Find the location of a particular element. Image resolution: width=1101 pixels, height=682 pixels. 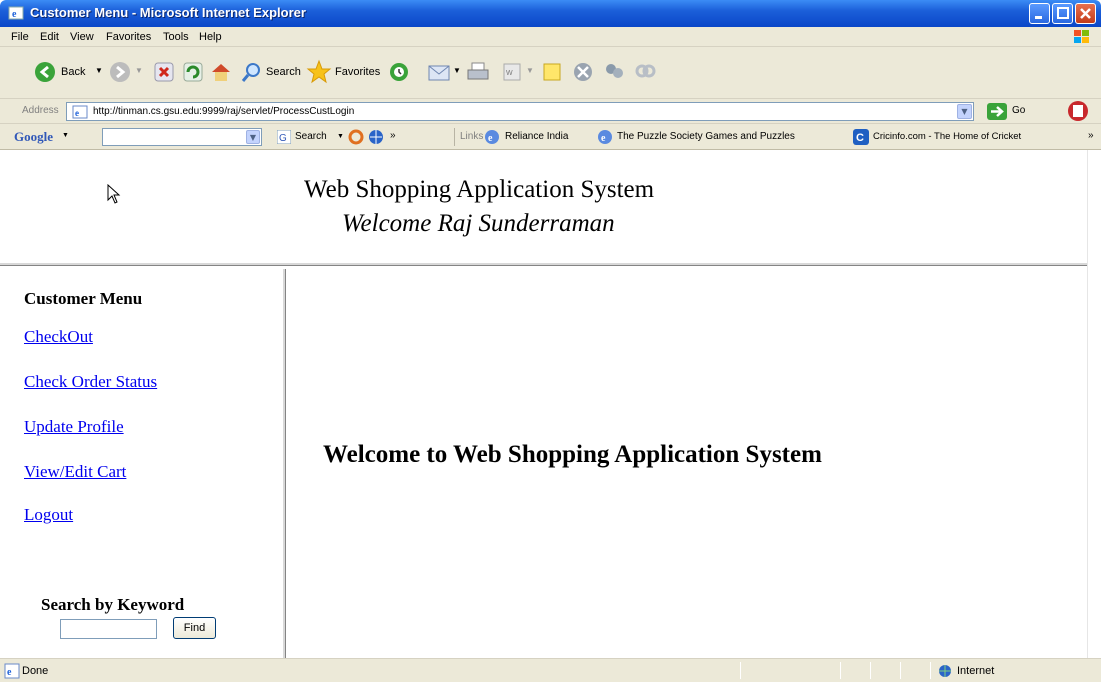

go-button: Go is located at coordinates (1018, 110).